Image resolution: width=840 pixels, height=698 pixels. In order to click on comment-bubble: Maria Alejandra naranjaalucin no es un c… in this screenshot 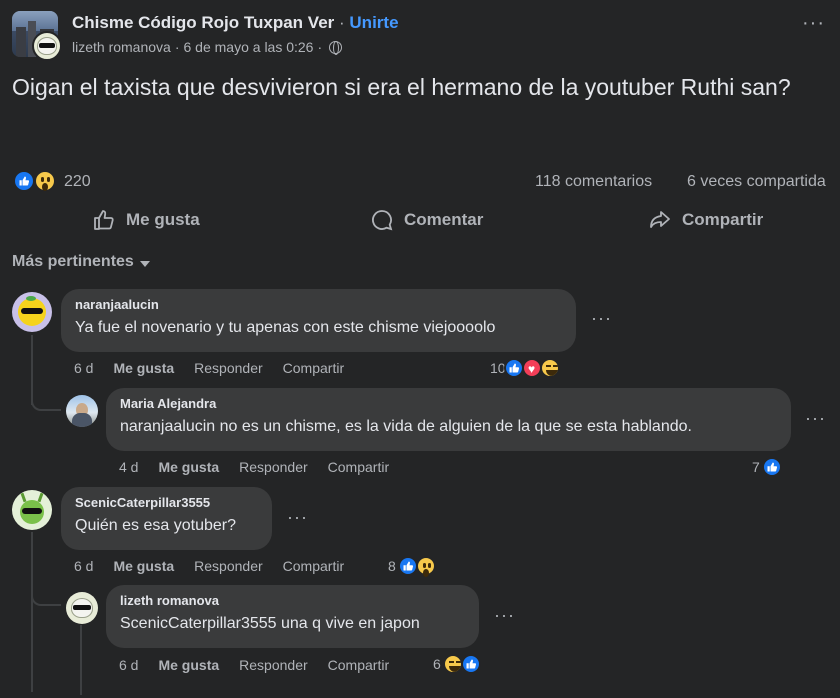, I will do `click(448, 419)`.